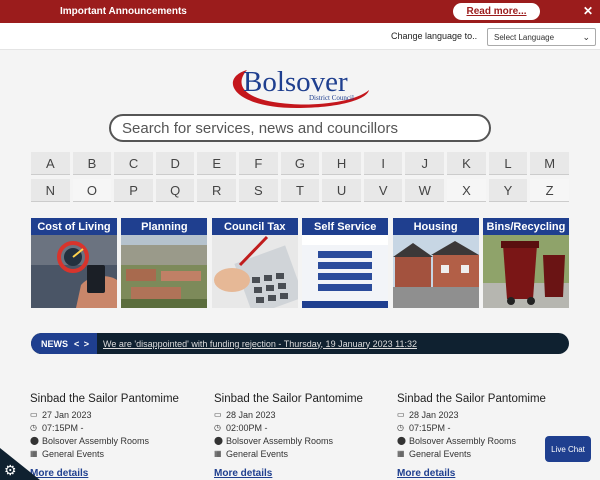  Describe the element at coordinates (123, 11) in the screenshot. I see `announcement-title: Important Announcements` at that location.